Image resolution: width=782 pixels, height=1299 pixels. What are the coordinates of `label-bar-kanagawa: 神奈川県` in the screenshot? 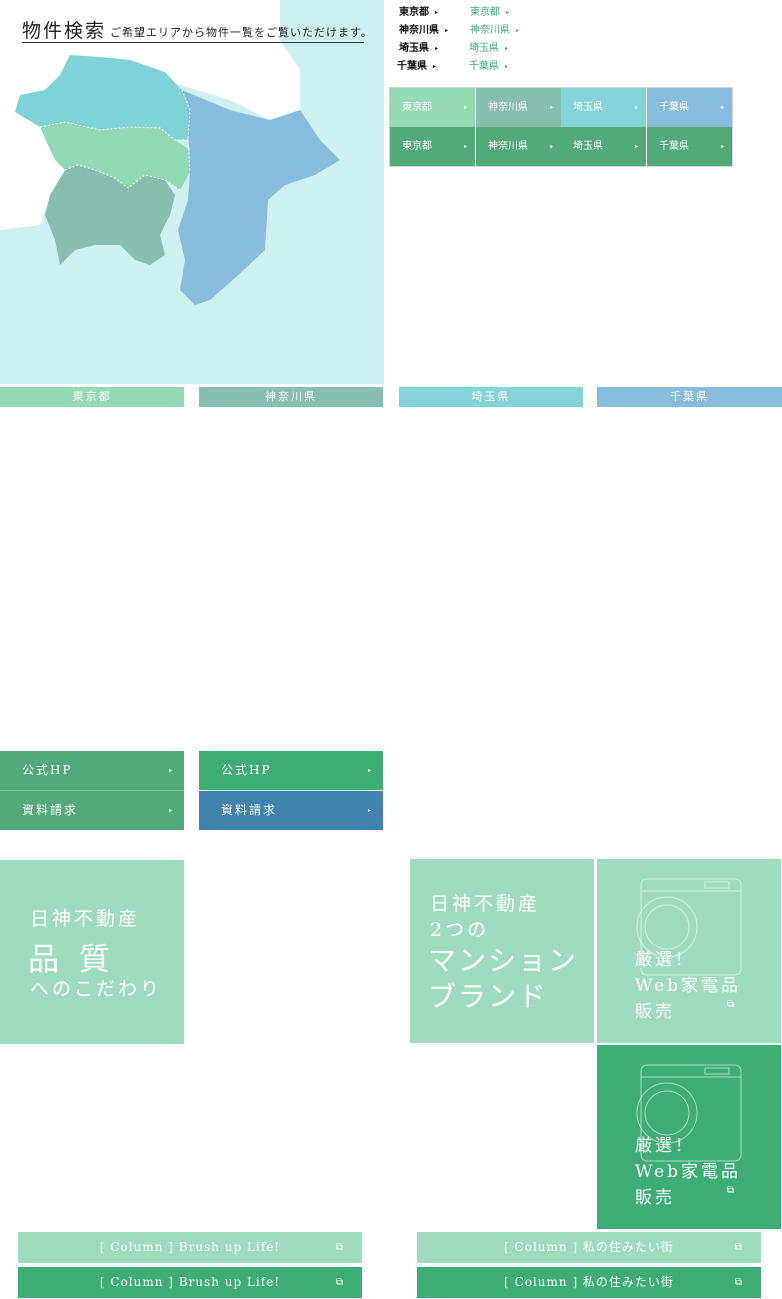 It's located at (291, 397).